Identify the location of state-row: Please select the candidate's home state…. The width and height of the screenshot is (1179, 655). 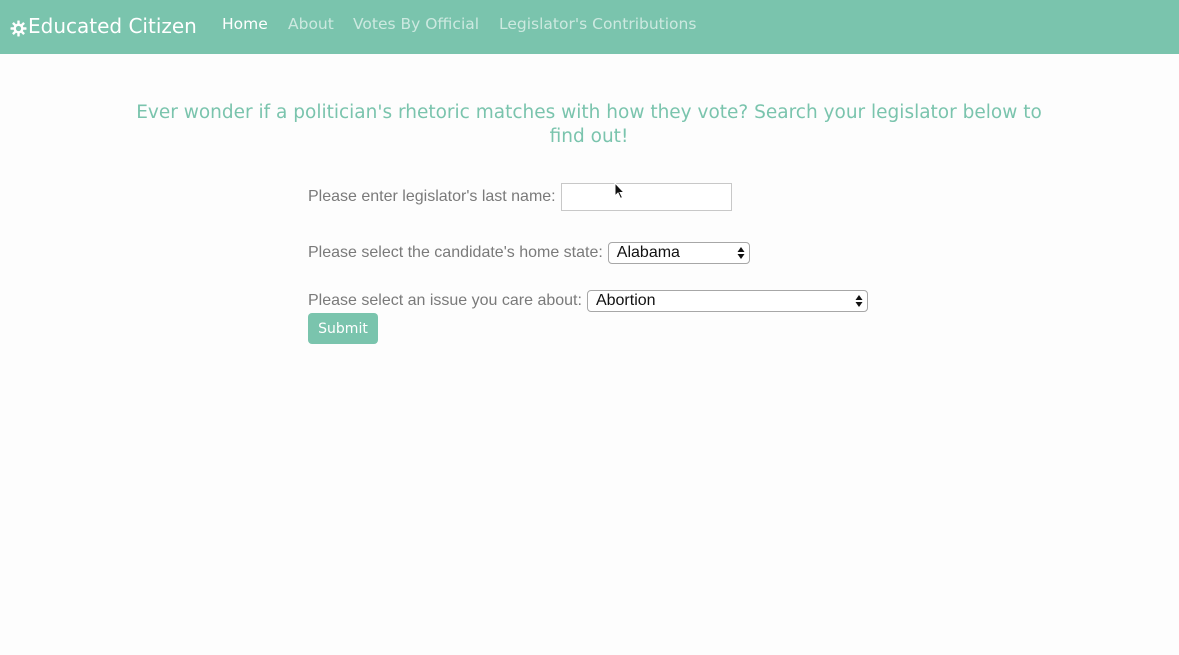
(529, 253).